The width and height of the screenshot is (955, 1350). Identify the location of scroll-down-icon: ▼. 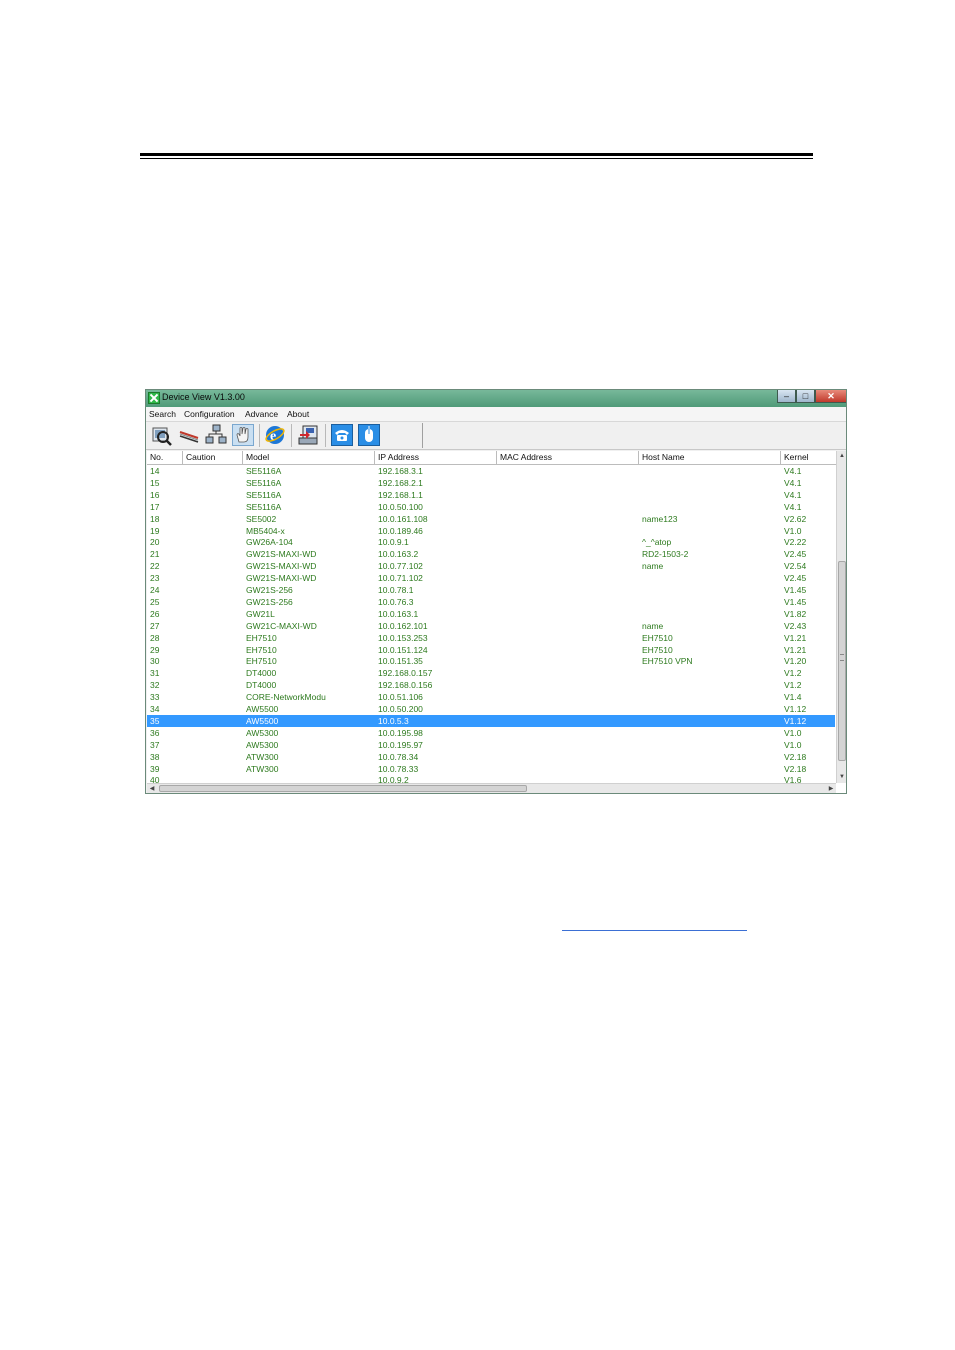
(841, 777).